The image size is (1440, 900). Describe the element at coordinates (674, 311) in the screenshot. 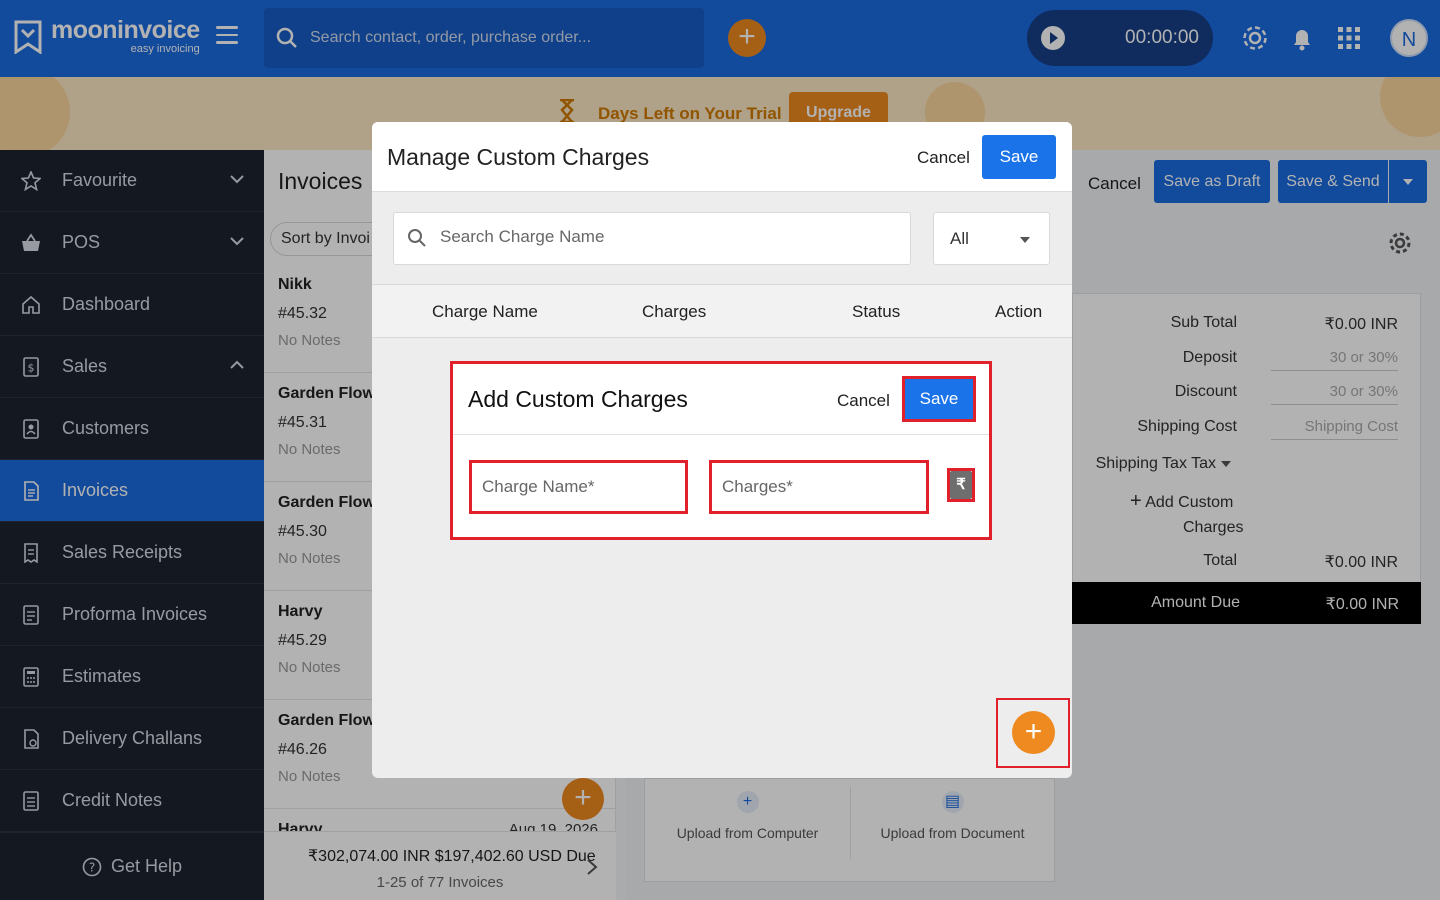

I see `column-charges: Charges` at that location.